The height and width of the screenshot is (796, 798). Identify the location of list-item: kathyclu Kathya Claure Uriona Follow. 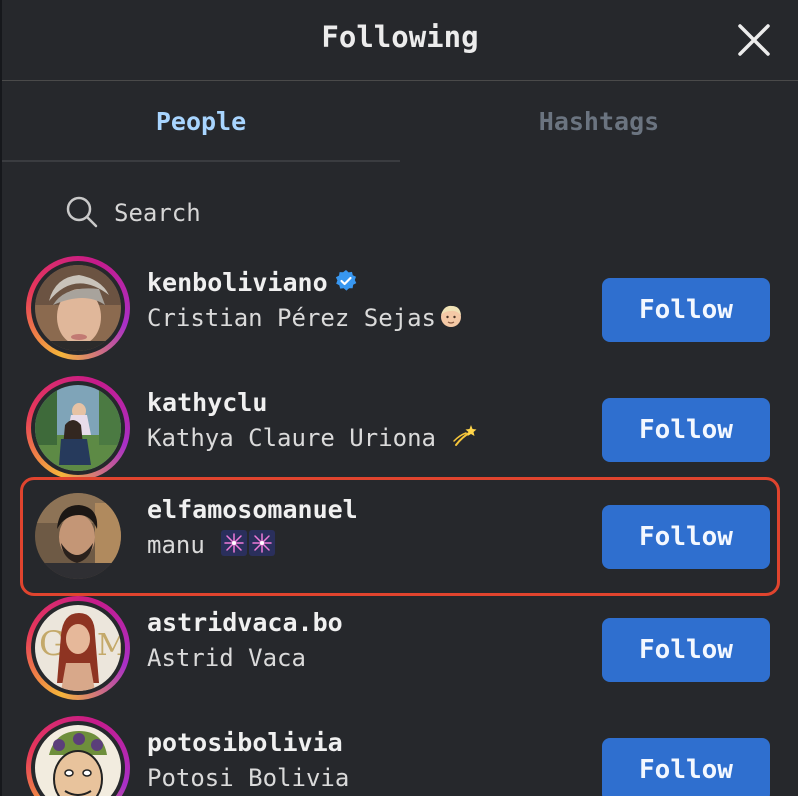
(400, 428).